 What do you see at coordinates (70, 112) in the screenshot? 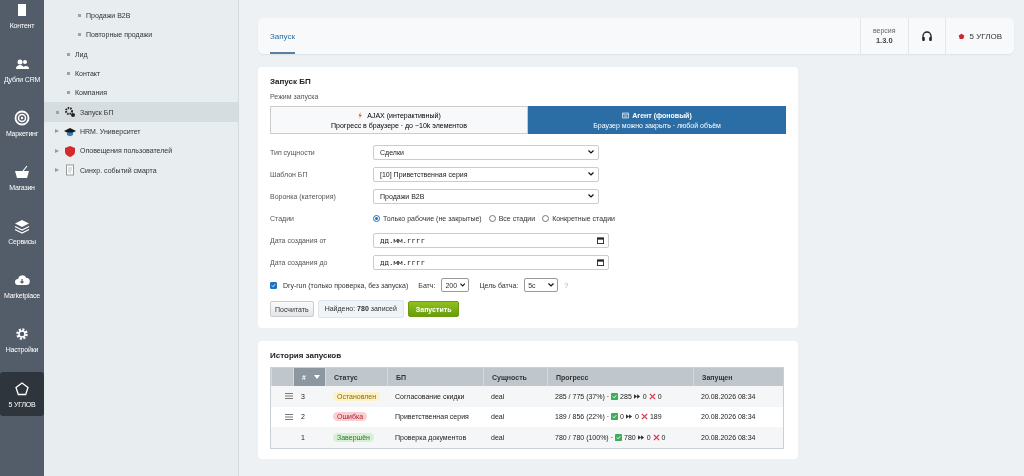
I see `gears-icon` at bounding box center [70, 112].